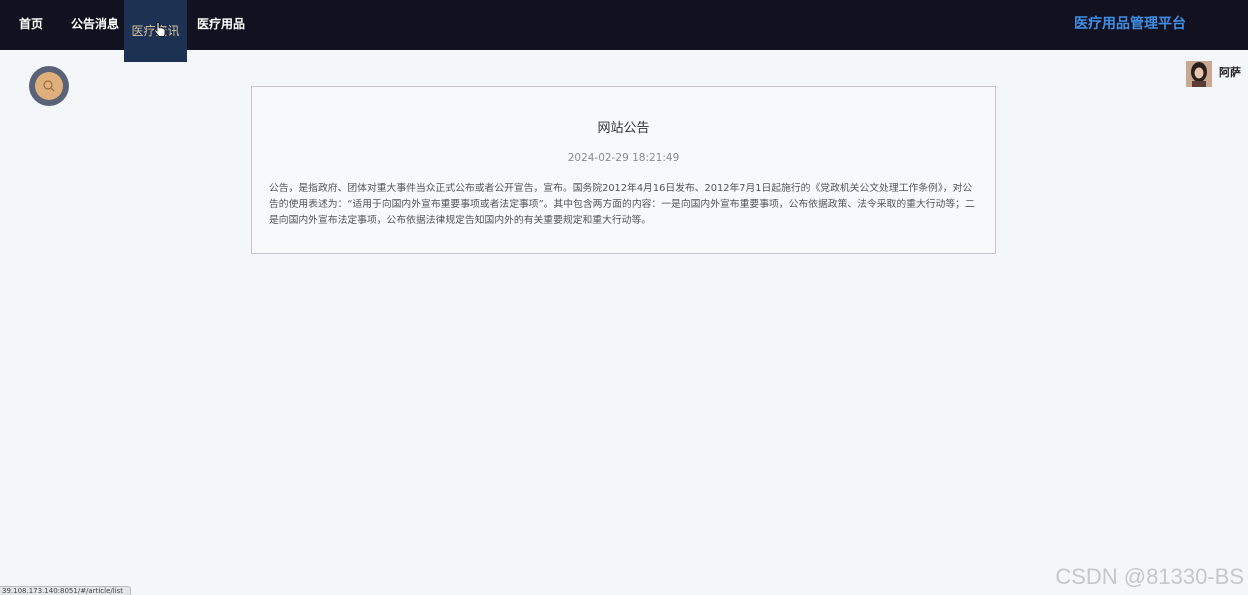  Describe the element at coordinates (1199, 74) in the screenshot. I see `avatar` at that location.